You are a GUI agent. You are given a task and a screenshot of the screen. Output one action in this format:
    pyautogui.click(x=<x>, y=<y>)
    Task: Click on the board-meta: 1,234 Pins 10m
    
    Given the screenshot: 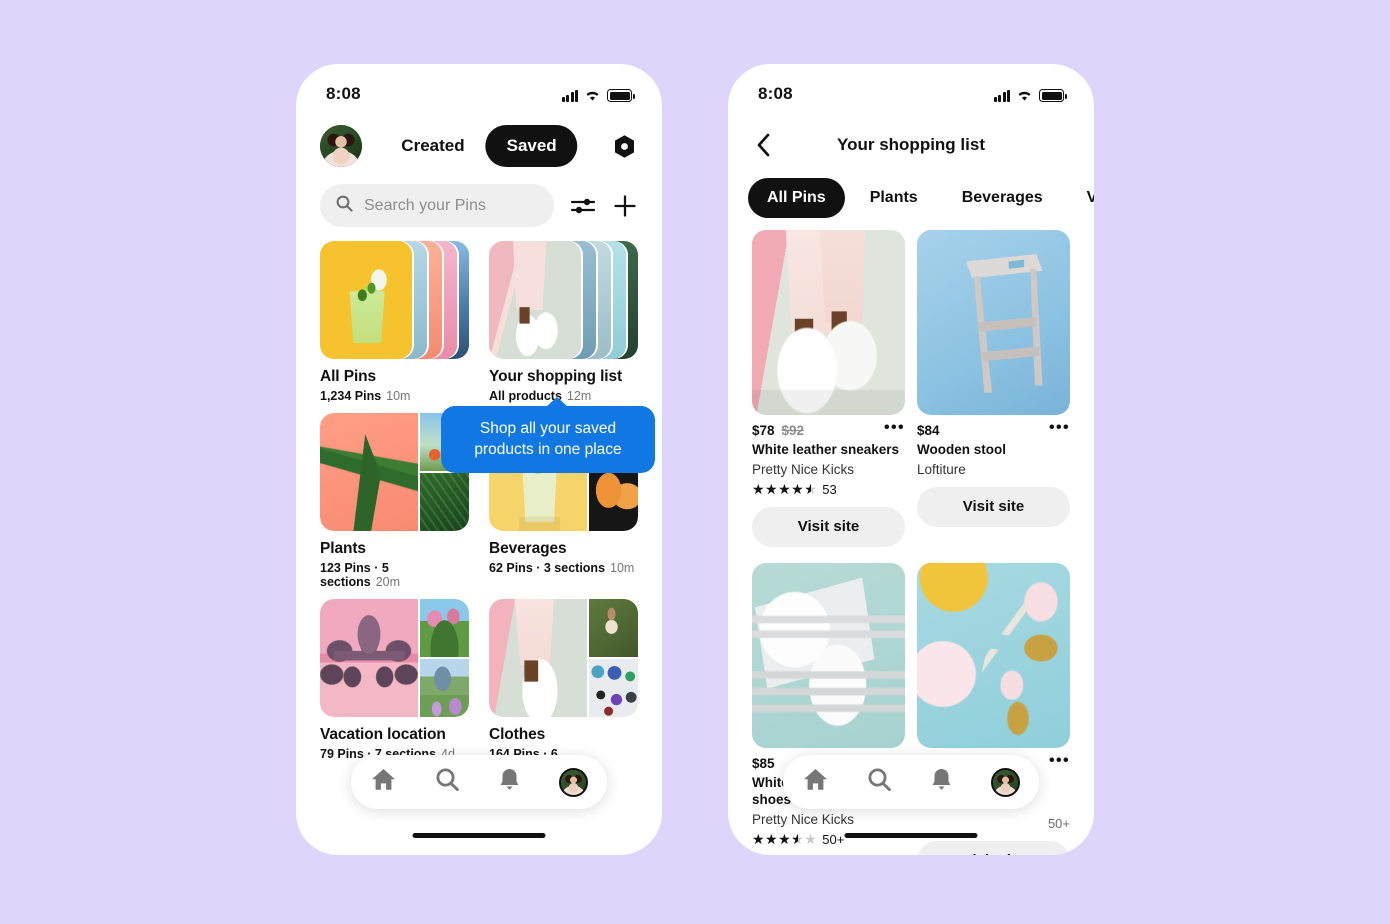 What is the action you would take?
    pyautogui.click(x=394, y=396)
    